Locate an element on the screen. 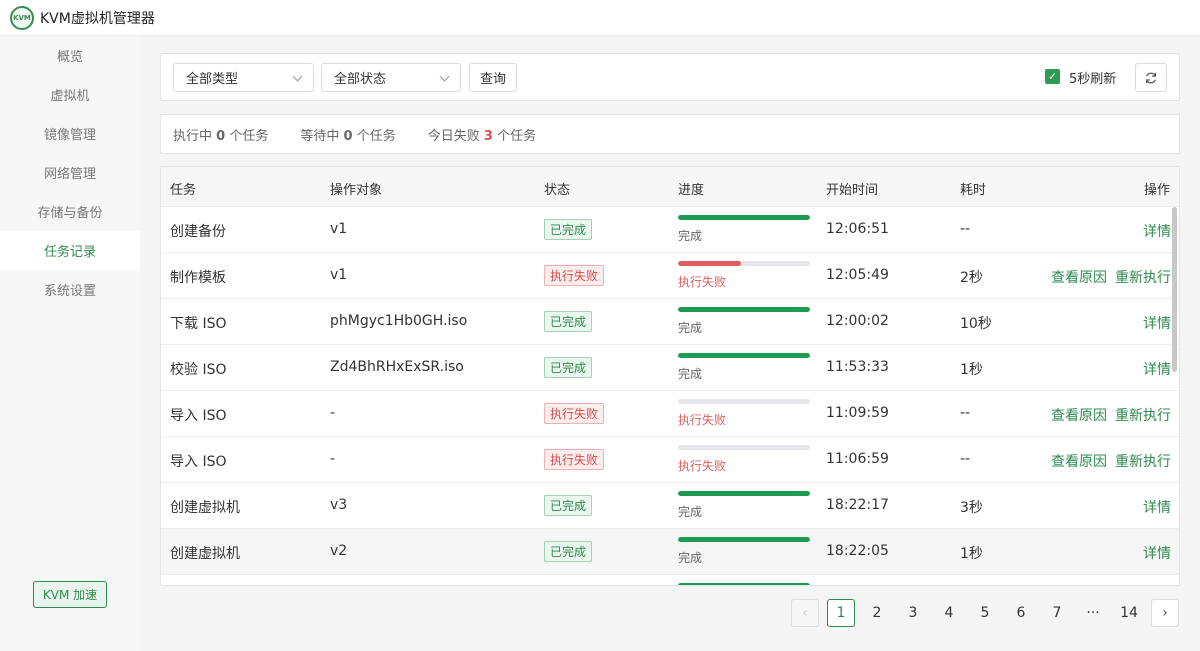 The height and width of the screenshot is (651, 1200). page-button: 1 is located at coordinates (841, 613).